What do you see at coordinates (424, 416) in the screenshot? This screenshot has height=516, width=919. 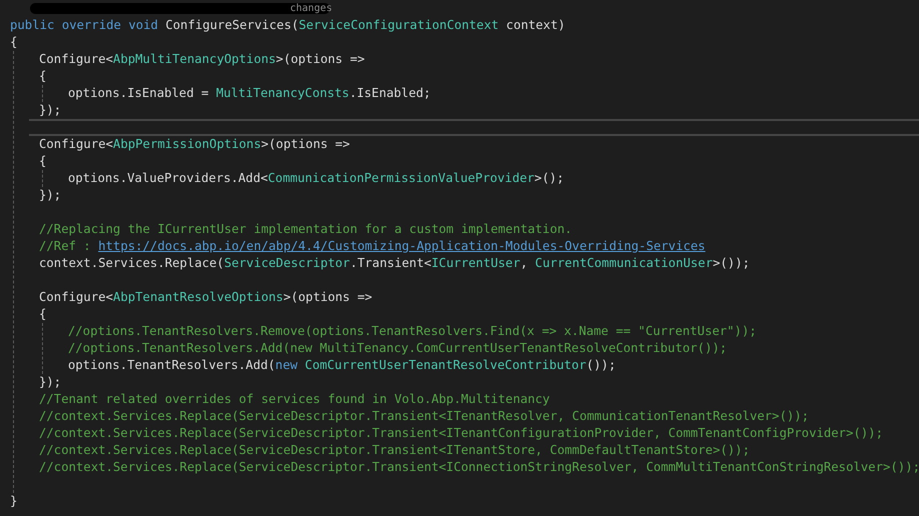 I see `code-line: //context.Services.Replace(ServiceDescriptor.Transient<ITenantResolver, CommunicationTenantResolver>());` at bounding box center [424, 416].